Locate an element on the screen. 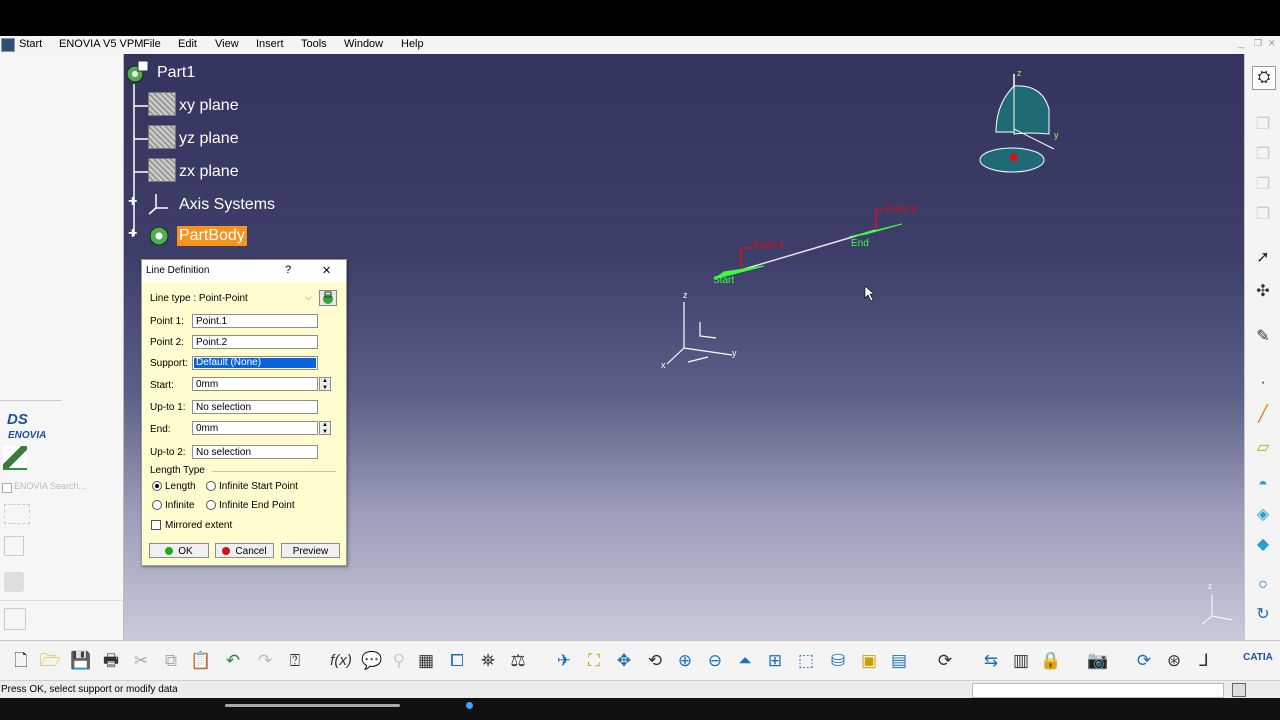 This screenshot has height=720, width=1280. tree-item-yz-plane: yz plane is located at coordinates (209, 139).